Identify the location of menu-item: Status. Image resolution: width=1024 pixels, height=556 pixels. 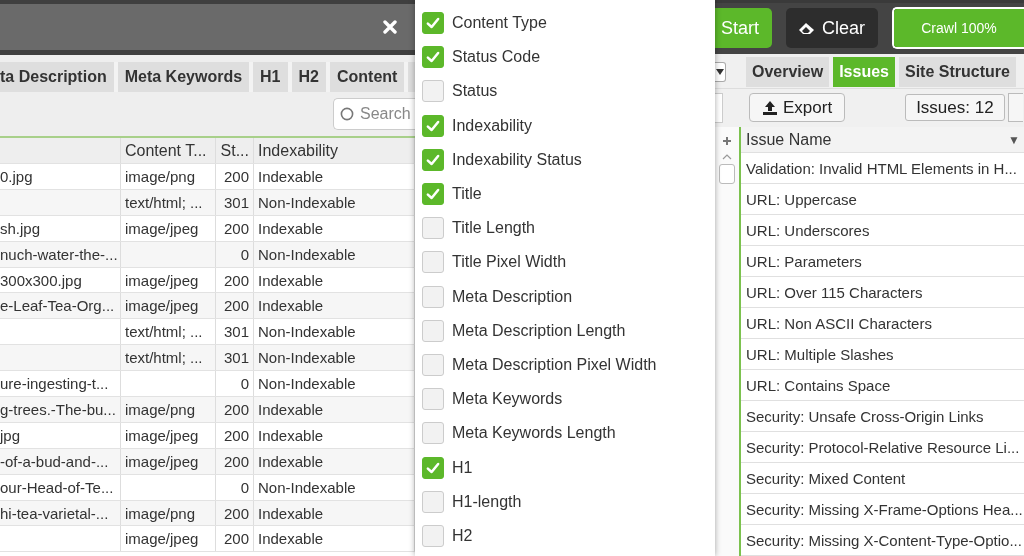
(565, 91).